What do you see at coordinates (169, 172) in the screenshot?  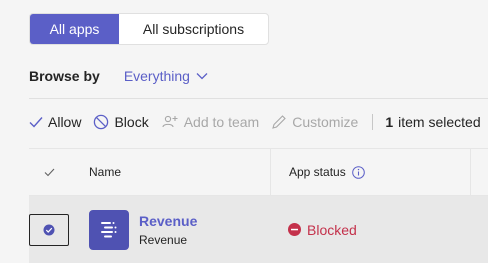 I see `column-header-name: Name` at bounding box center [169, 172].